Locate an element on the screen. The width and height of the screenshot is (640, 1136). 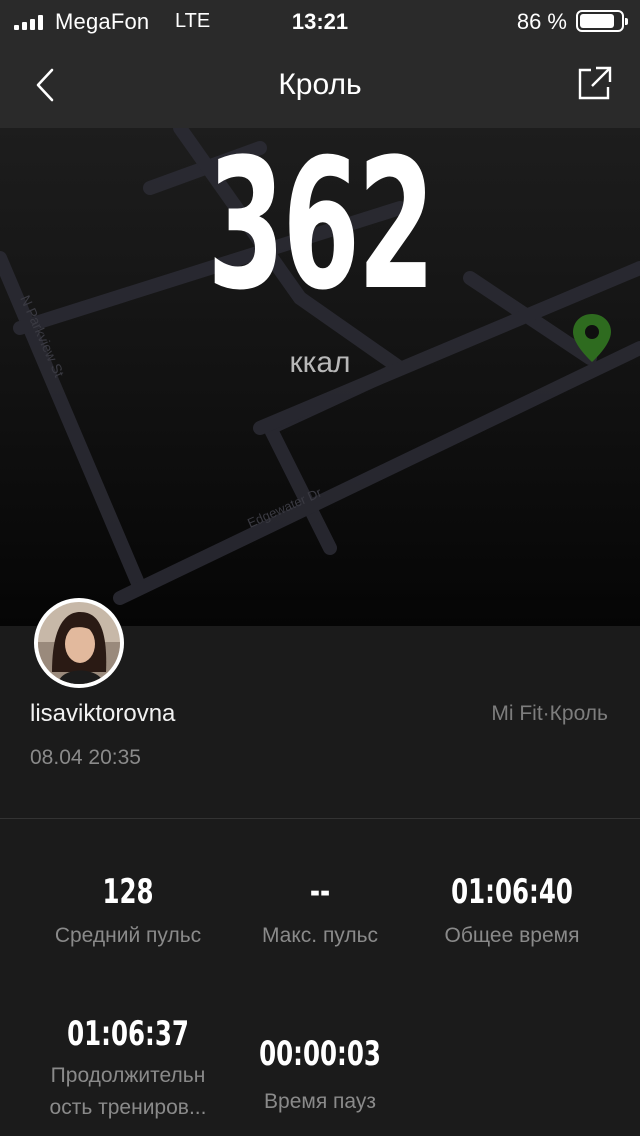
stat-max-heart-rate: -- Макс. пульс is located at coordinates (320, 912).